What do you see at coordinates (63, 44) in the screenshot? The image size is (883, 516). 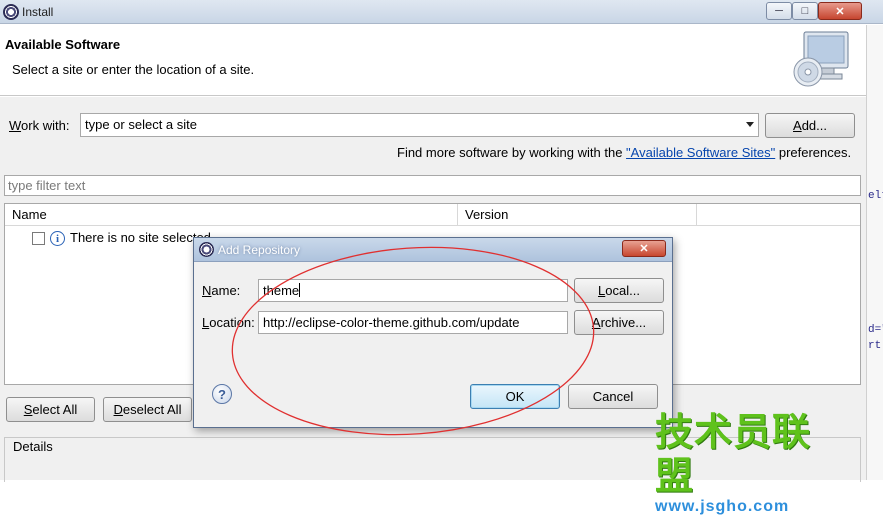 I see `page-title: Available Software` at bounding box center [63, 44].